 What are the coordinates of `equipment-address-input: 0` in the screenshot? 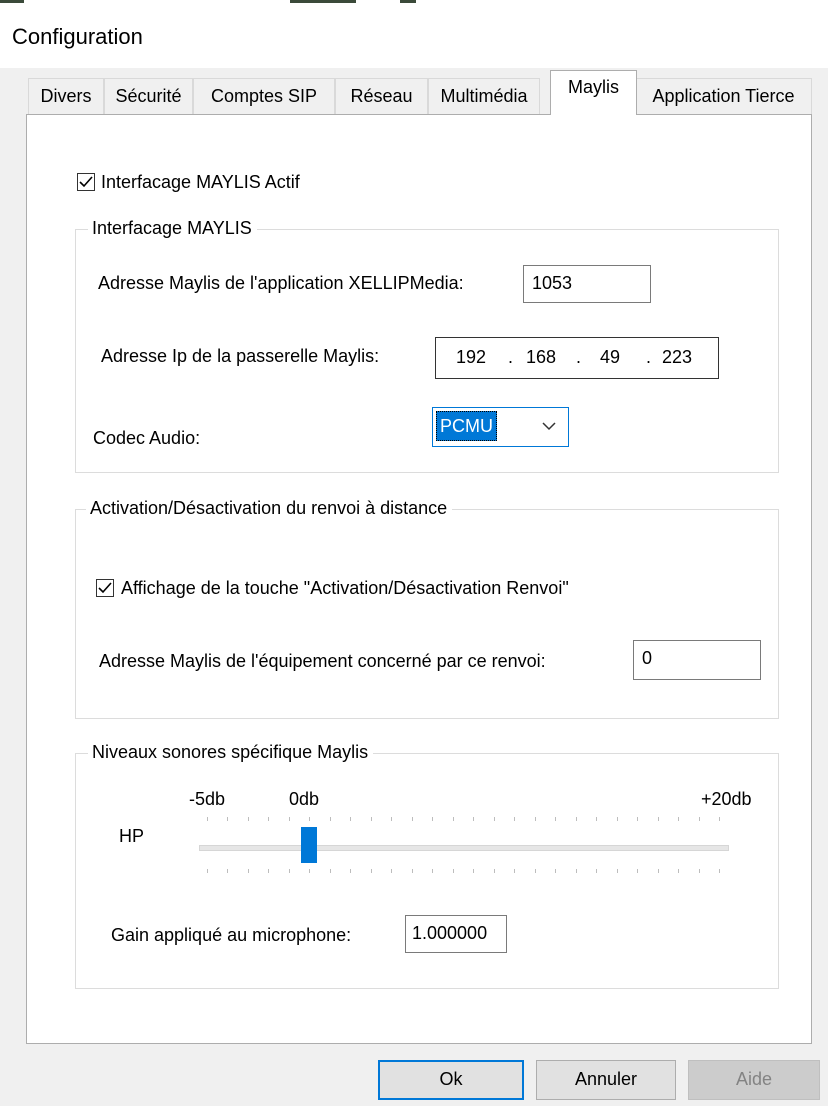 It's located at (697, 660).